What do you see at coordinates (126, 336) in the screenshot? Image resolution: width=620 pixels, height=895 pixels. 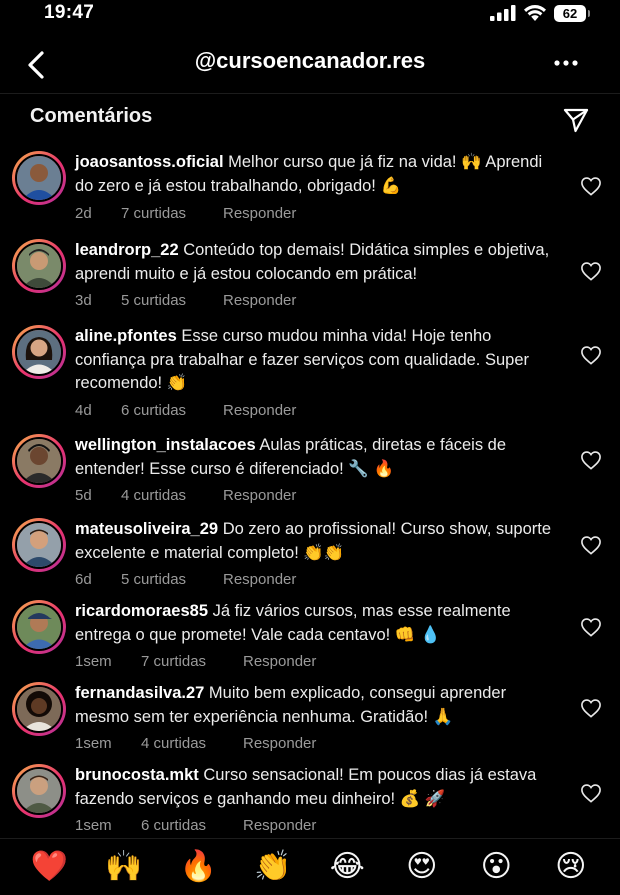 I see `comment-username: aline.pfontes` at bounding box center [126, 336].